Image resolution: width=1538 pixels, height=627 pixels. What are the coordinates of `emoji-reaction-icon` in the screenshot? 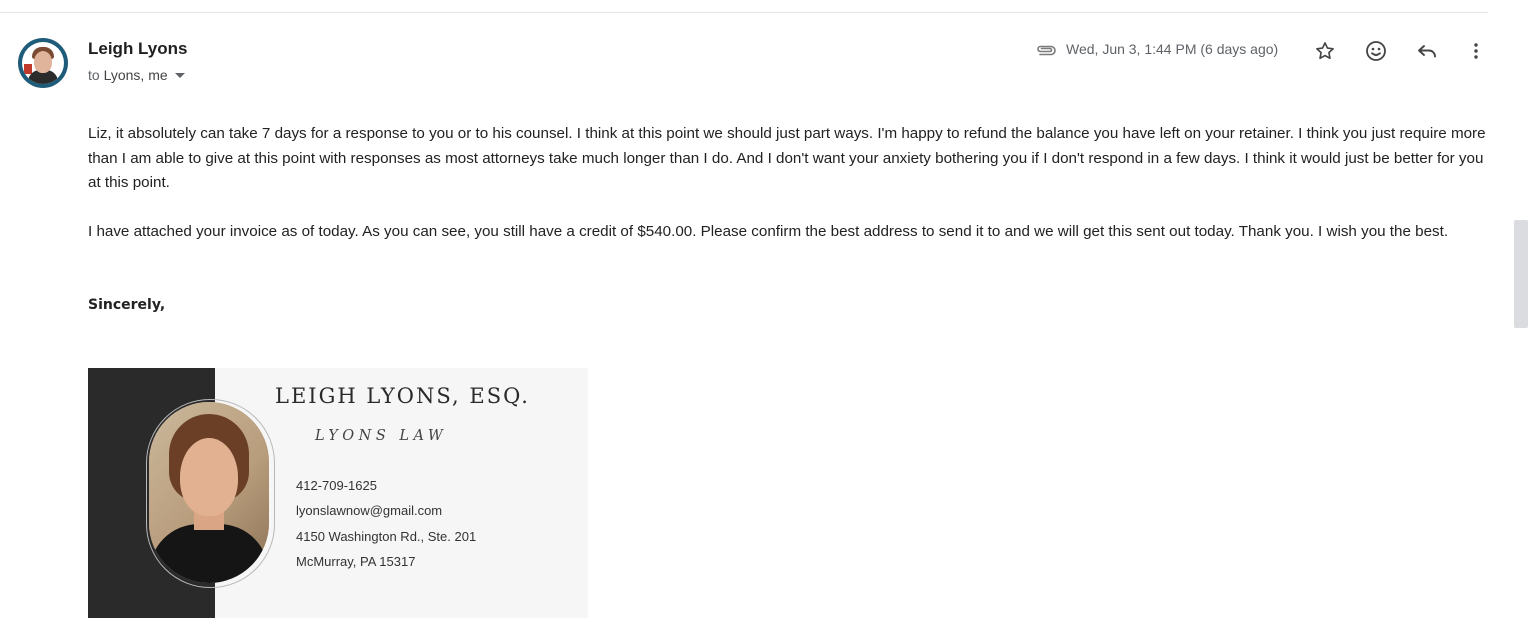 It's located at (1376, 51).